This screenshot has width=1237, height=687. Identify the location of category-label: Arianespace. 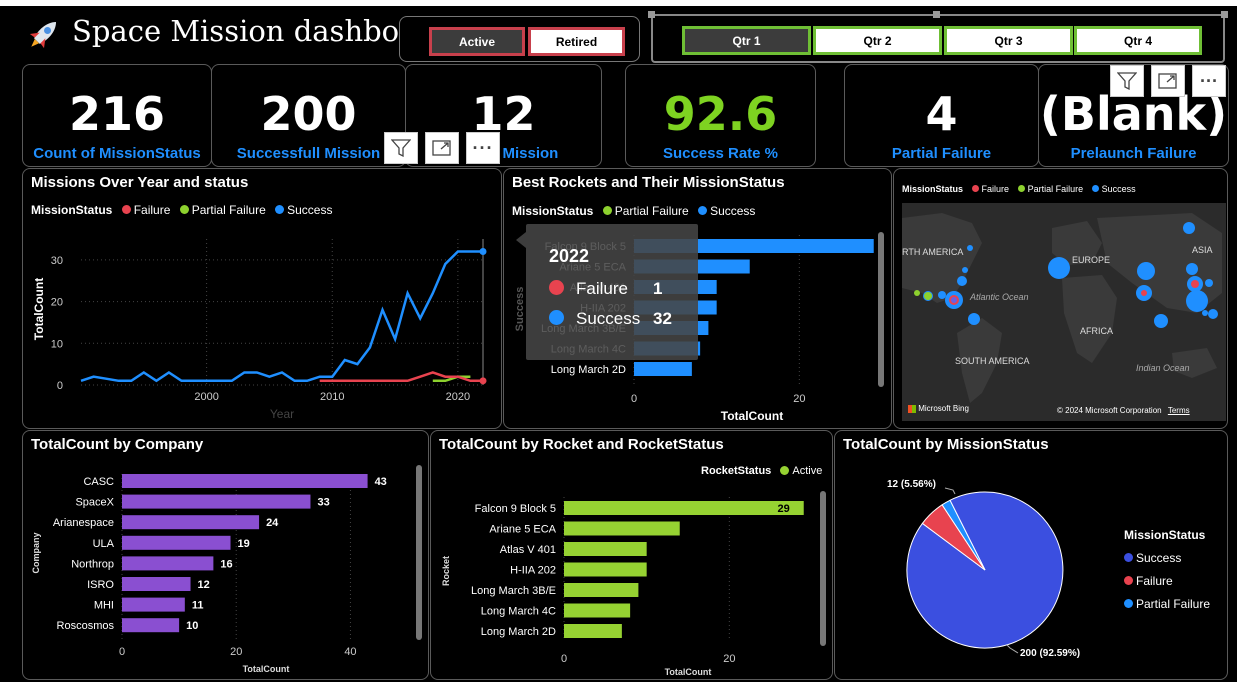
(83, 523).